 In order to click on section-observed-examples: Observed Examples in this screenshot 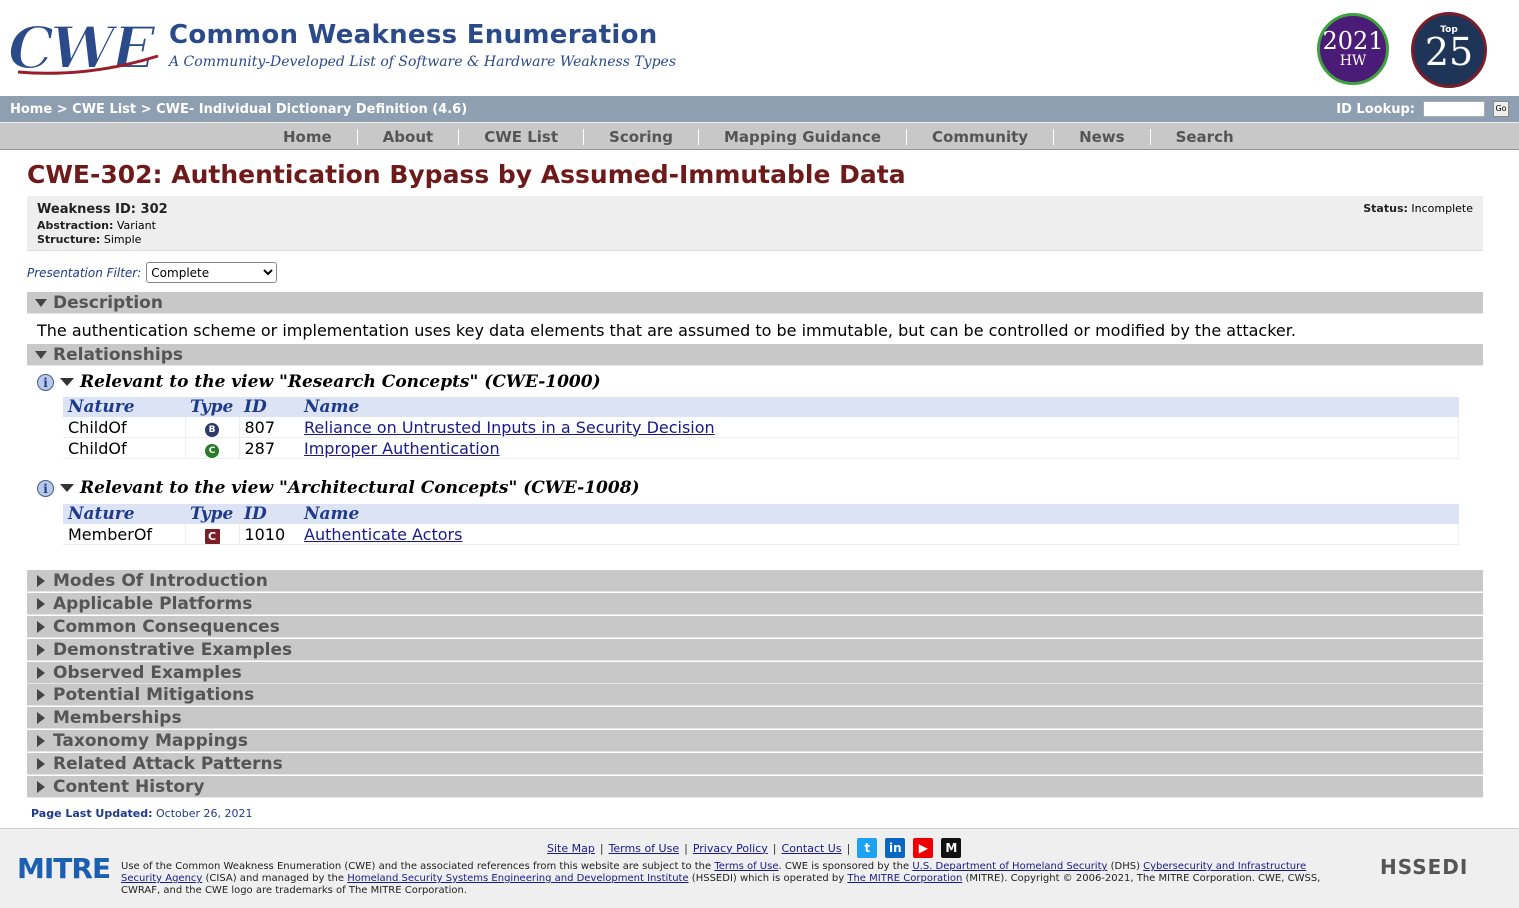, I will do `click(755, 673)`.